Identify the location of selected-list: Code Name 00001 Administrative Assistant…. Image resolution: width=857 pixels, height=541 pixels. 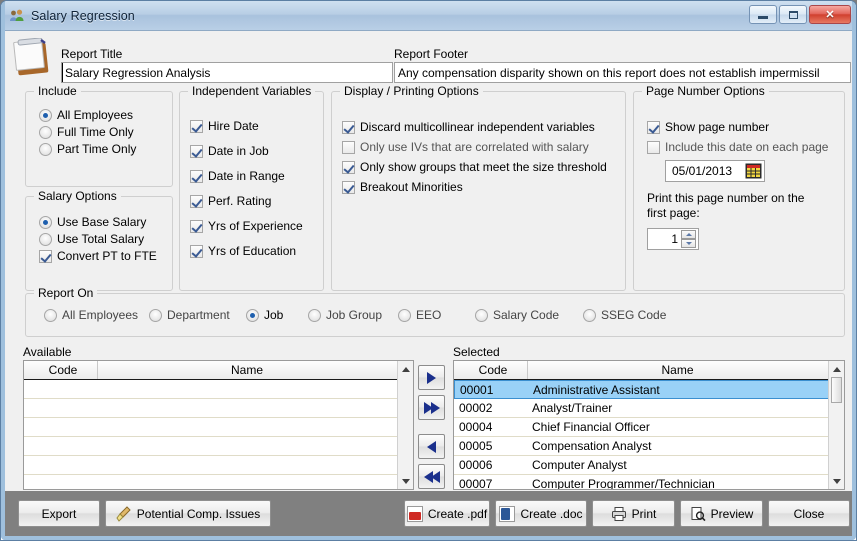
(649, 425).